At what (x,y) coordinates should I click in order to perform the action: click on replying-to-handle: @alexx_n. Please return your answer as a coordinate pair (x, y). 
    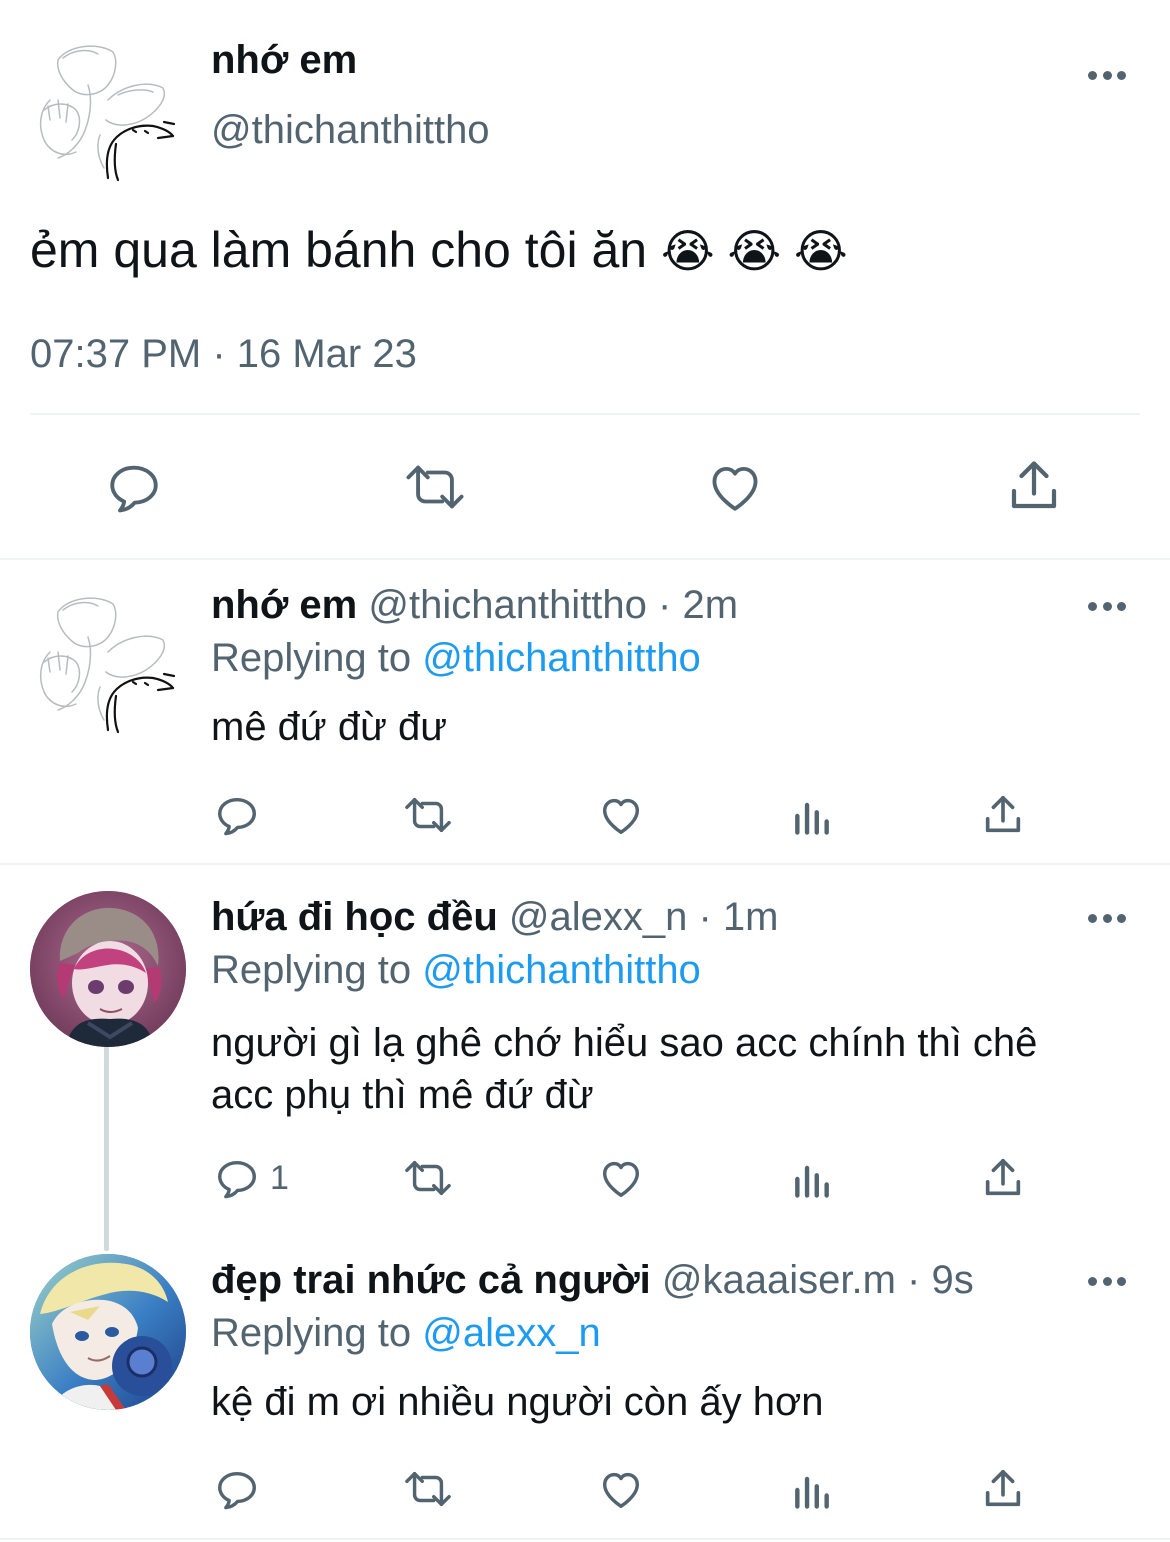
    Looking at the image, I should click on (511, 1333).